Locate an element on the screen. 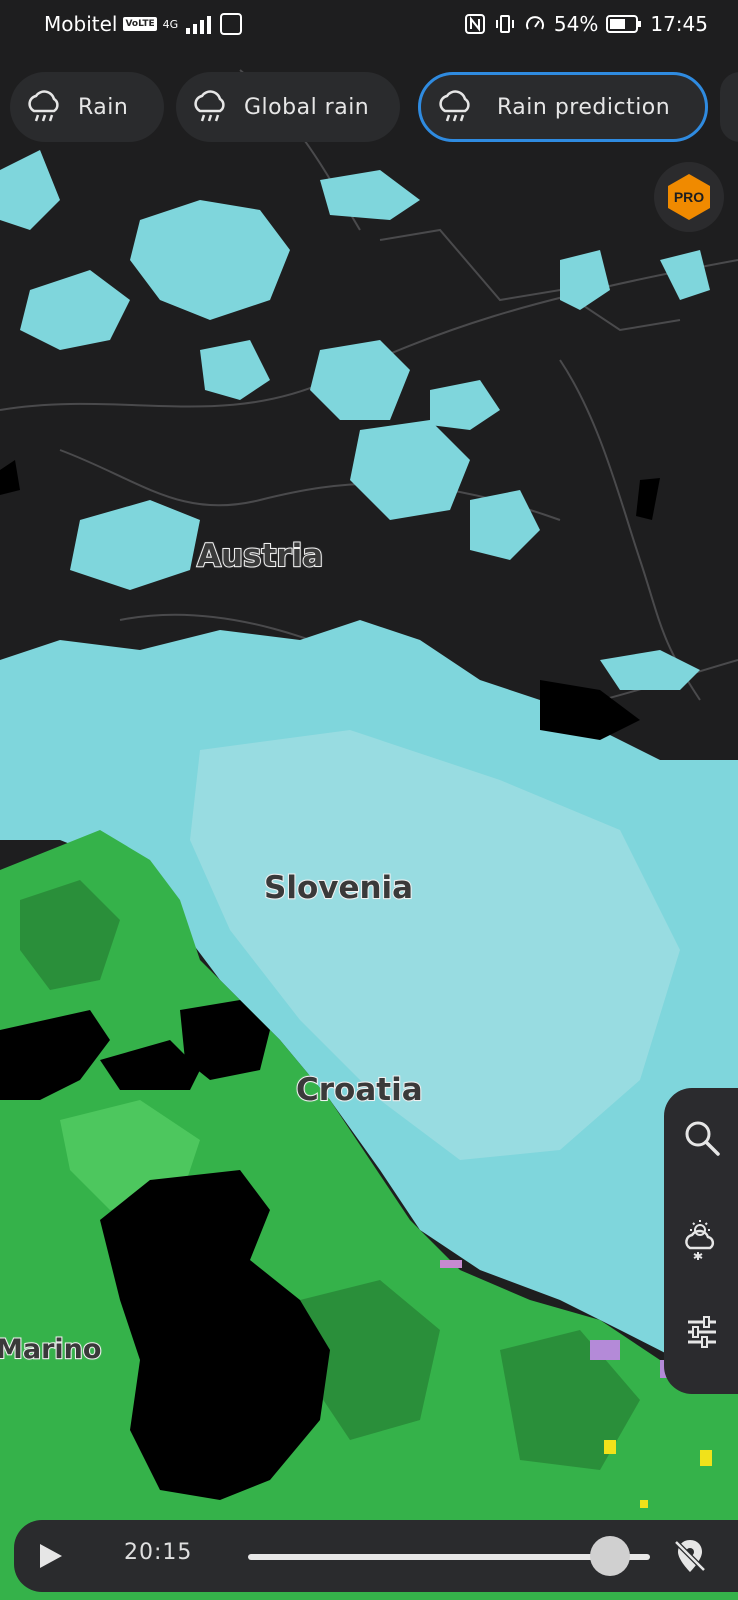  status-bar: Mobitel VoLTE 4G 54% 17:45 is located at coordinates (369, 26).